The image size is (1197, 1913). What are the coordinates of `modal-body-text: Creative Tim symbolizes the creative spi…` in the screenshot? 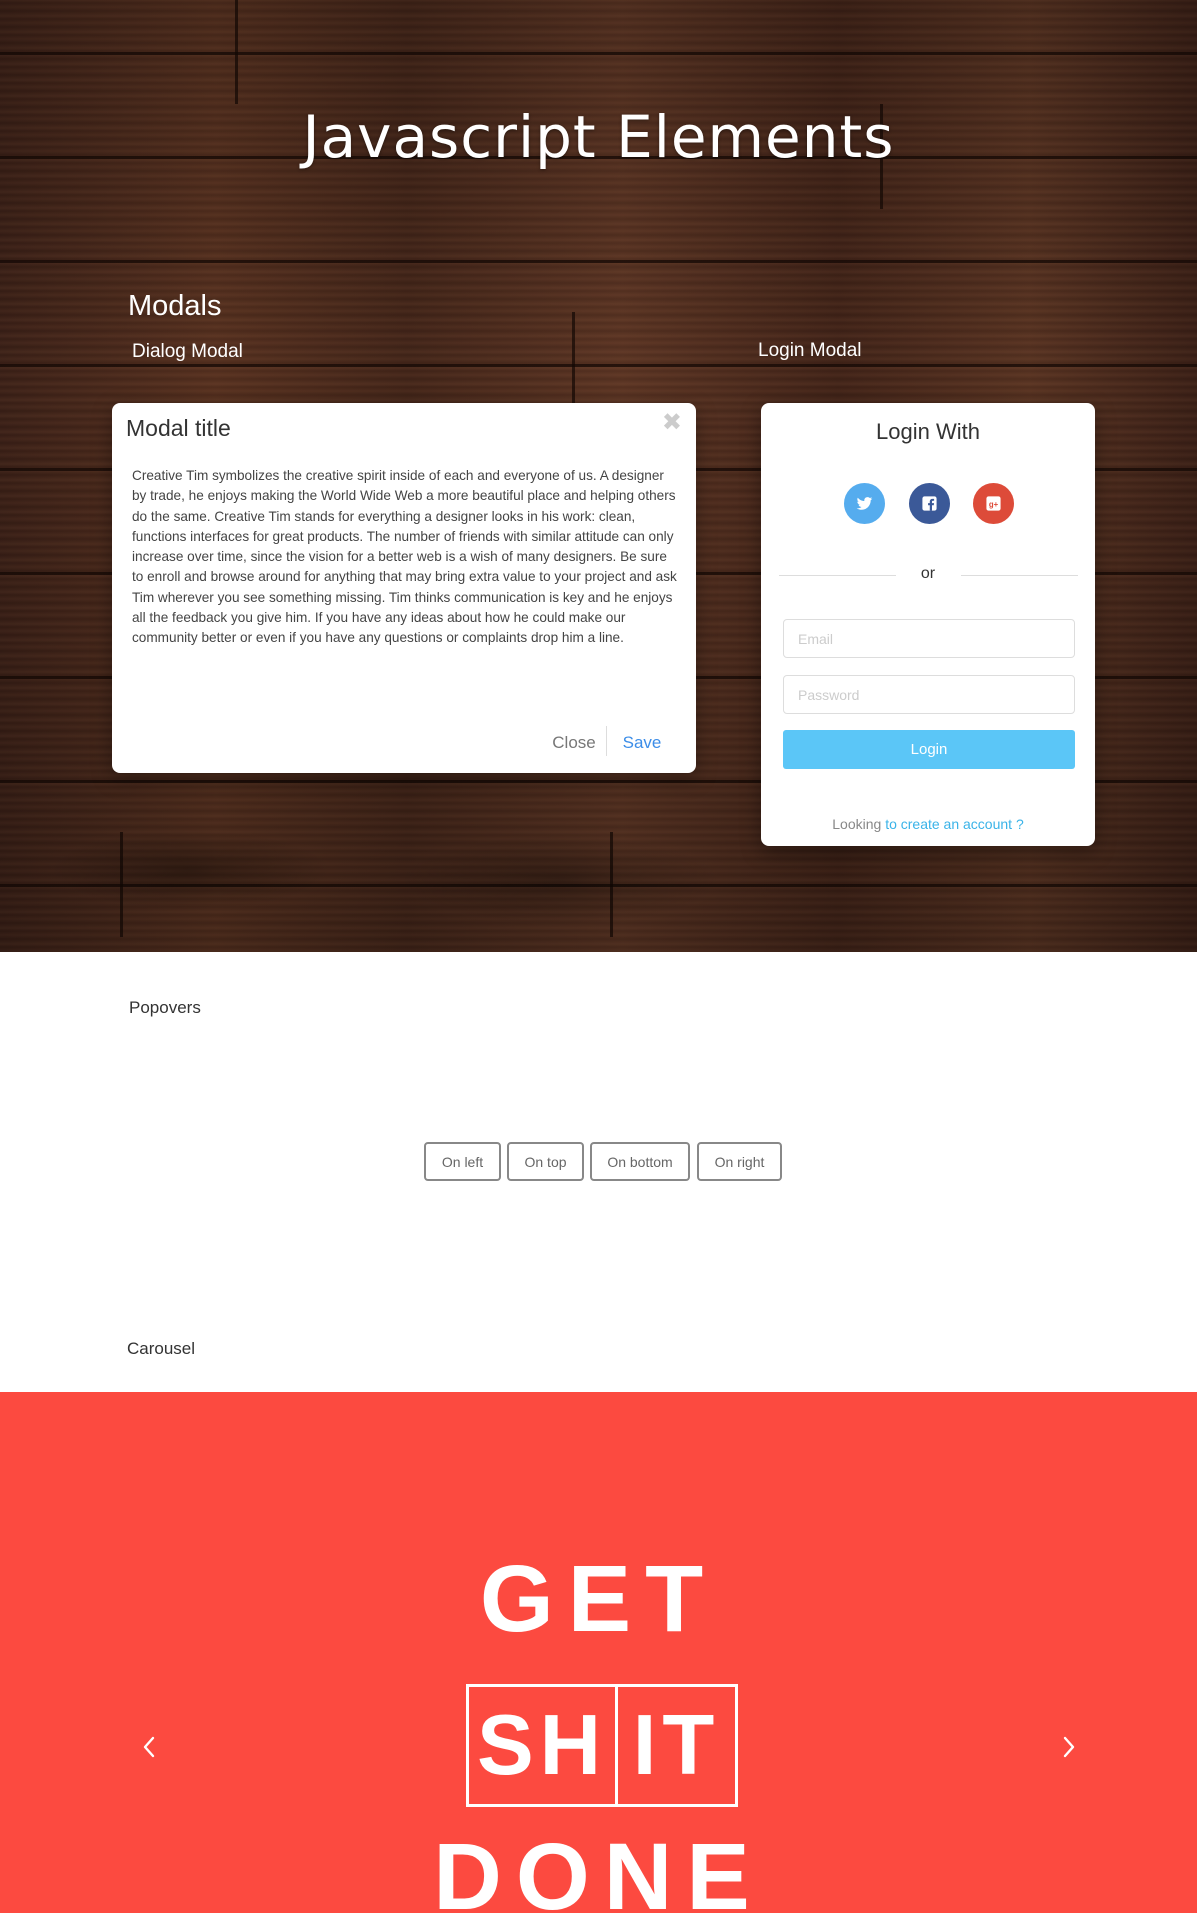 It's located at (404, 557).